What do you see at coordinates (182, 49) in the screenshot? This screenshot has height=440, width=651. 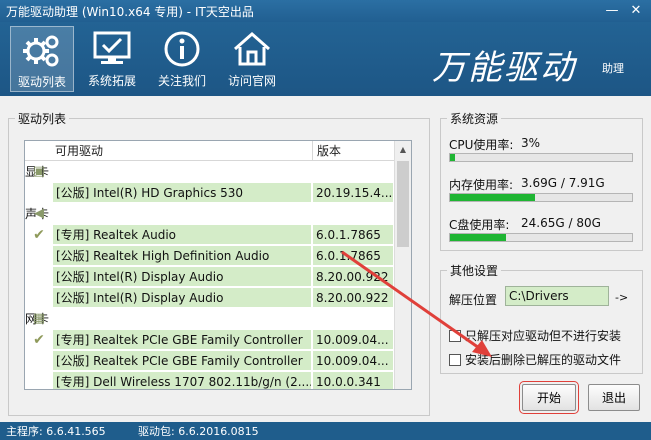 I see `info-icon` at bounding box center [182, 49].